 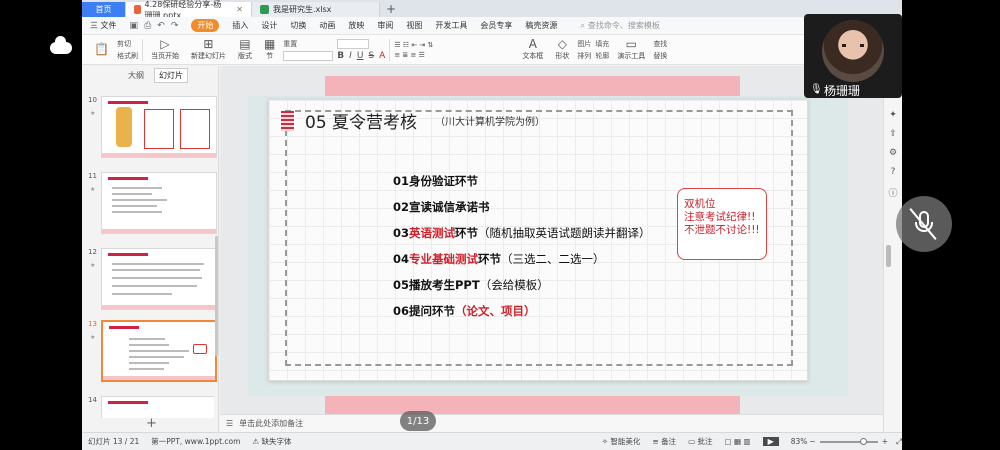 What do you see at coordinates (151, 205) in the screenshot?
I see `slide-thumbnail-11: 11 ★` at bounding box center [151, 205].